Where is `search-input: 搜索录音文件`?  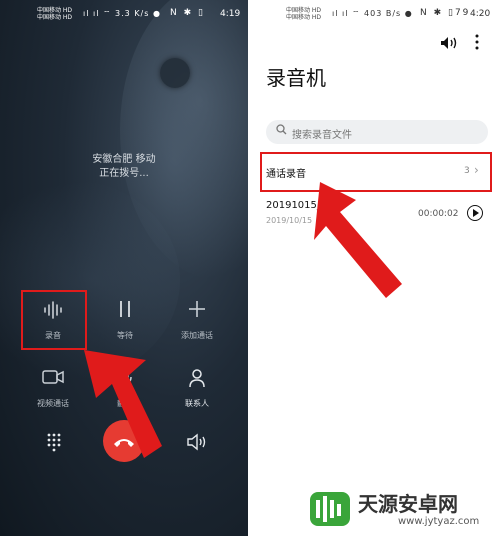 search-input: 搜索录音文件 is located at coordinates (377, 132).